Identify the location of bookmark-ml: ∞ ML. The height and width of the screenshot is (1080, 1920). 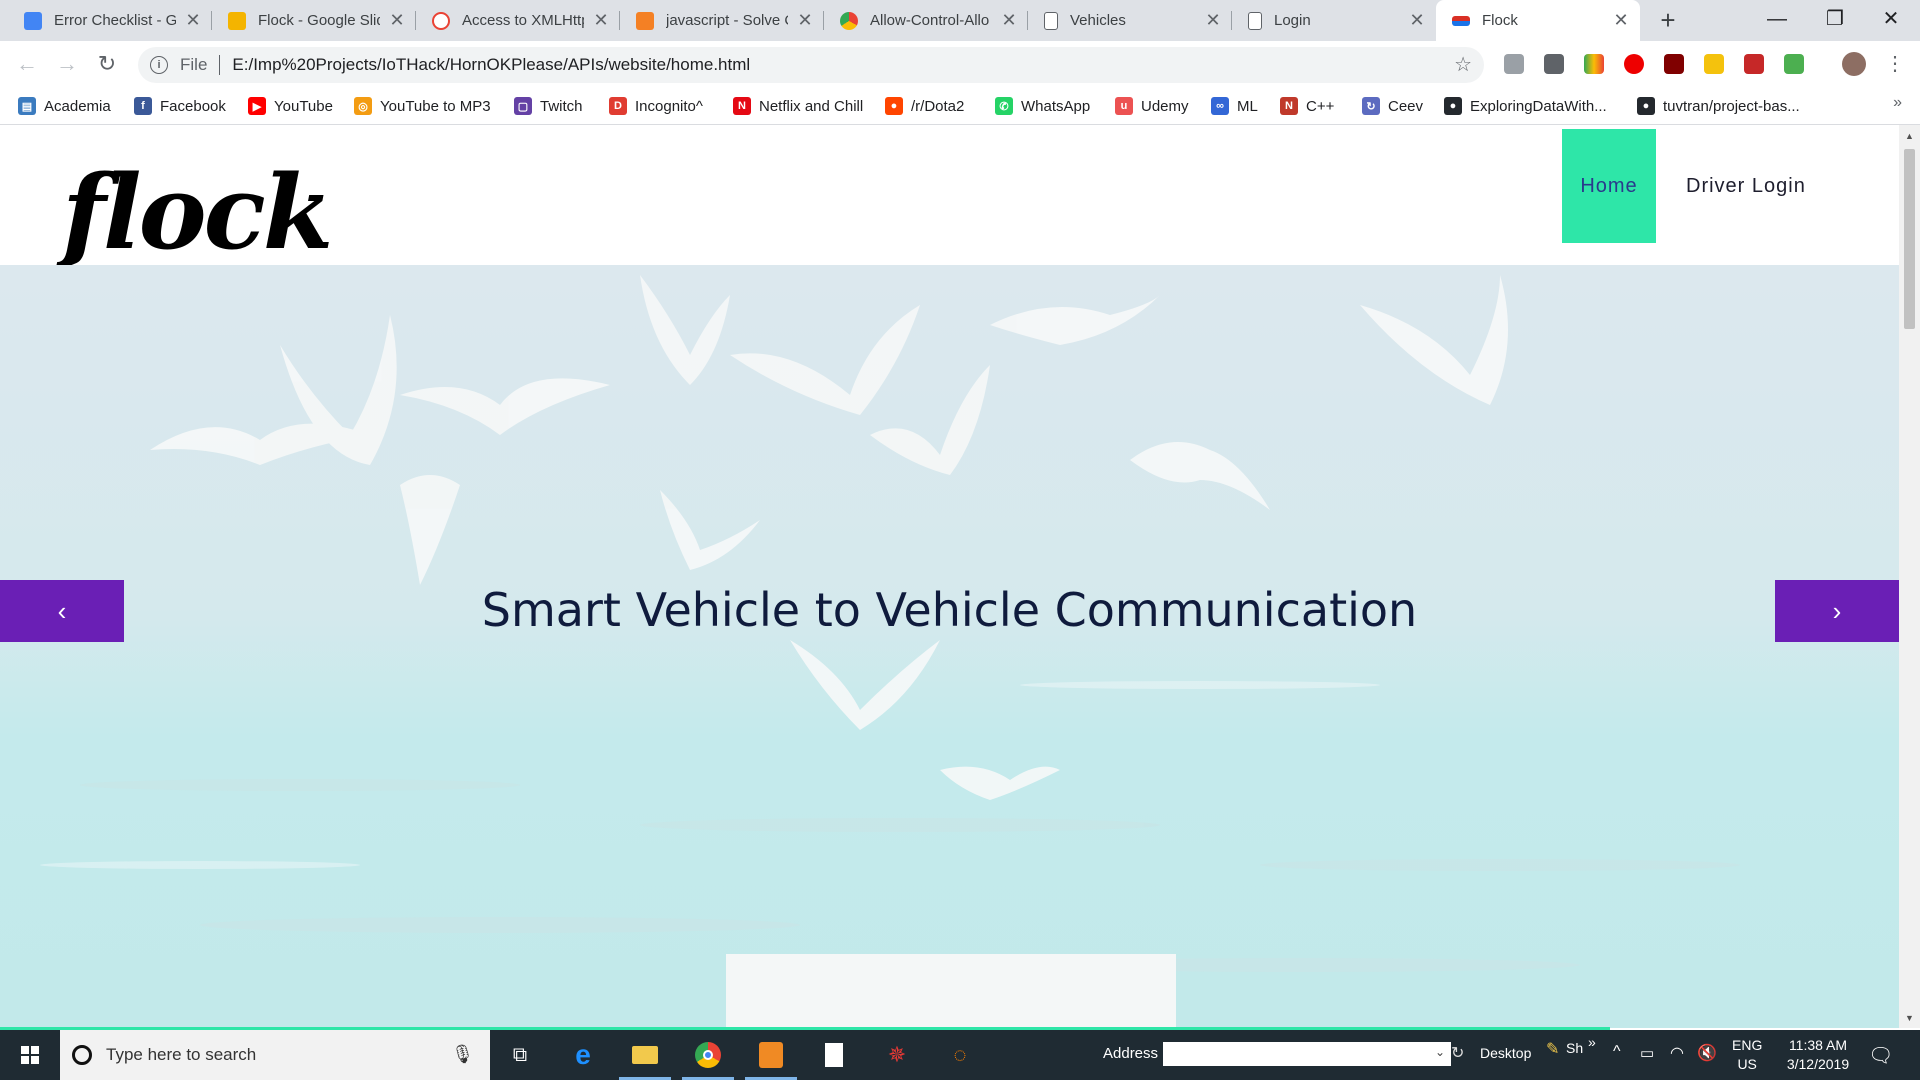
(1234, 106).